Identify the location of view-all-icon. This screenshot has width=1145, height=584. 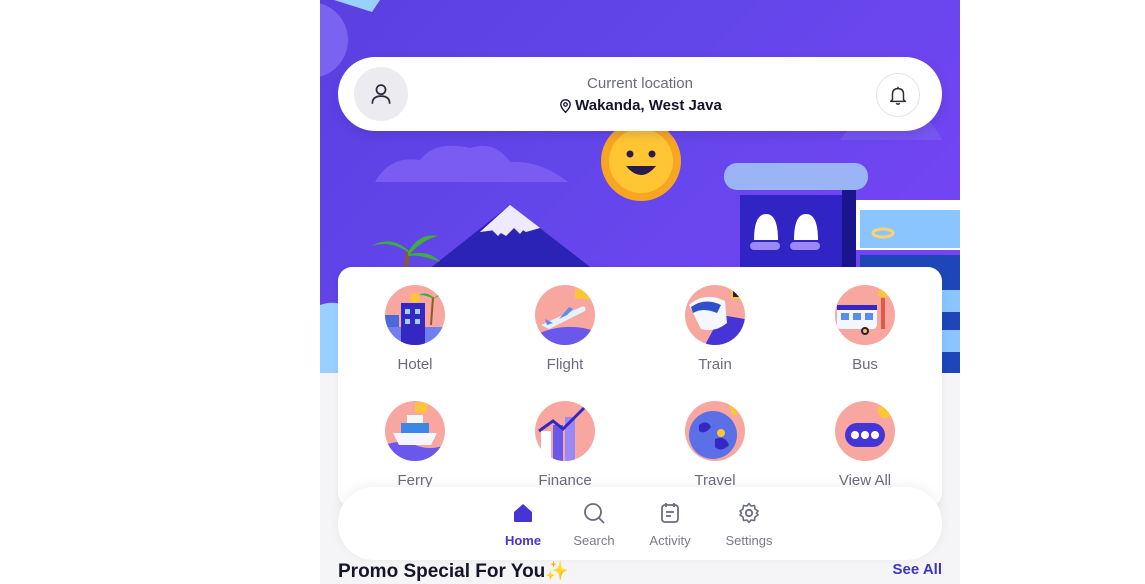
(865, 431).